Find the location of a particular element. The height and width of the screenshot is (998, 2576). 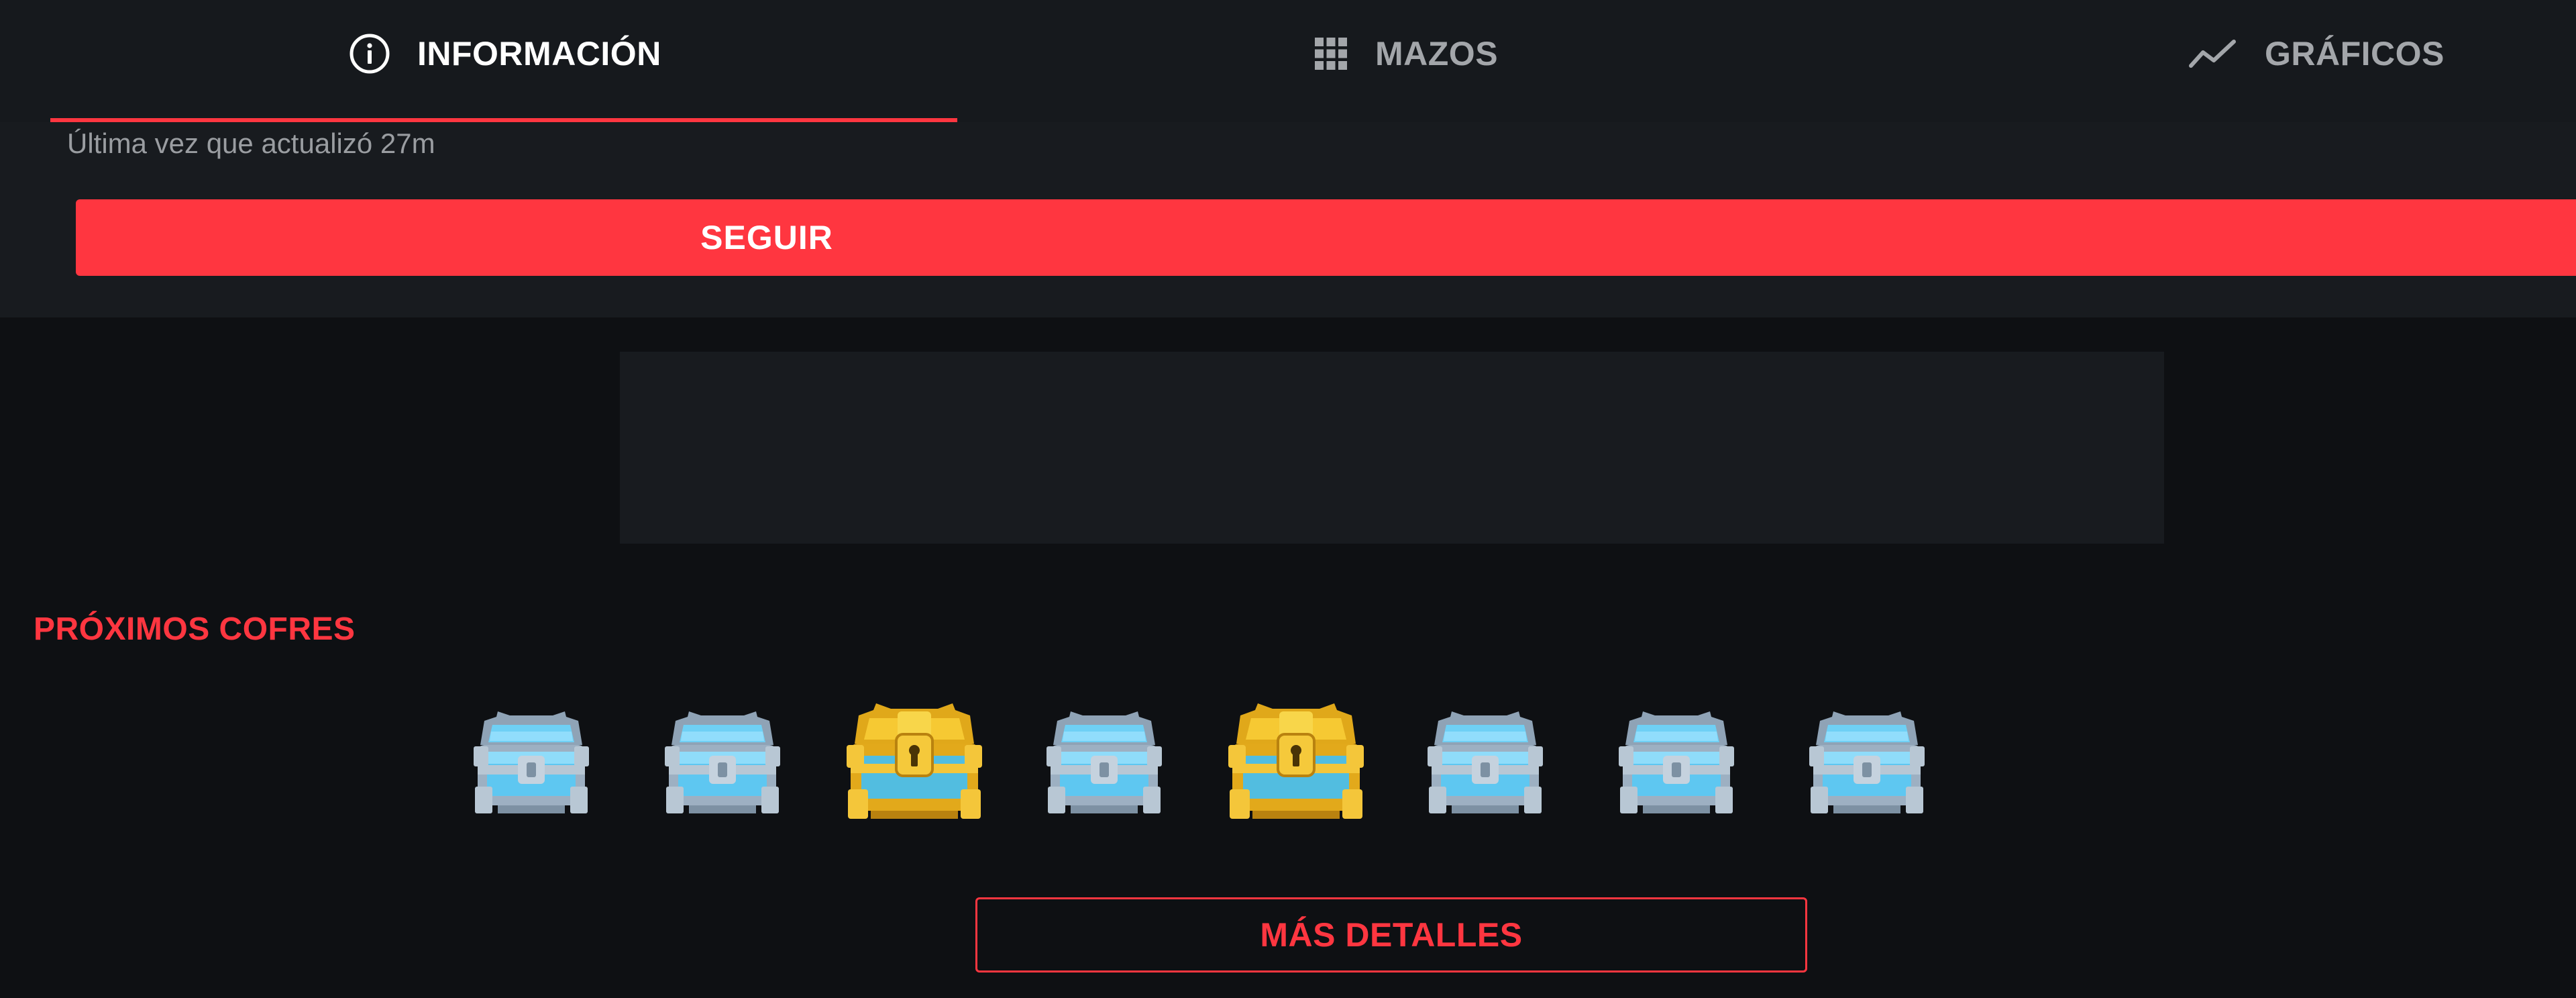

chests-row is located at coordinates (1288, 771).